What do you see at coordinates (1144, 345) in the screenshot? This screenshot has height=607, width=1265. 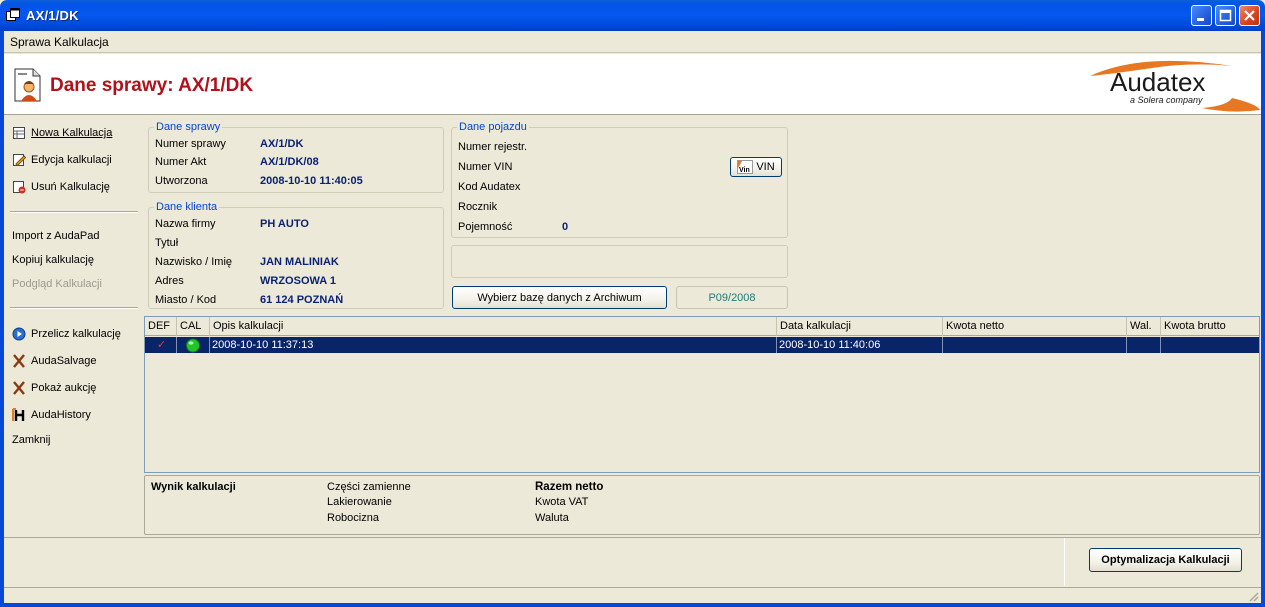 I see `cell-wal` at bounding box center [1144, 345].